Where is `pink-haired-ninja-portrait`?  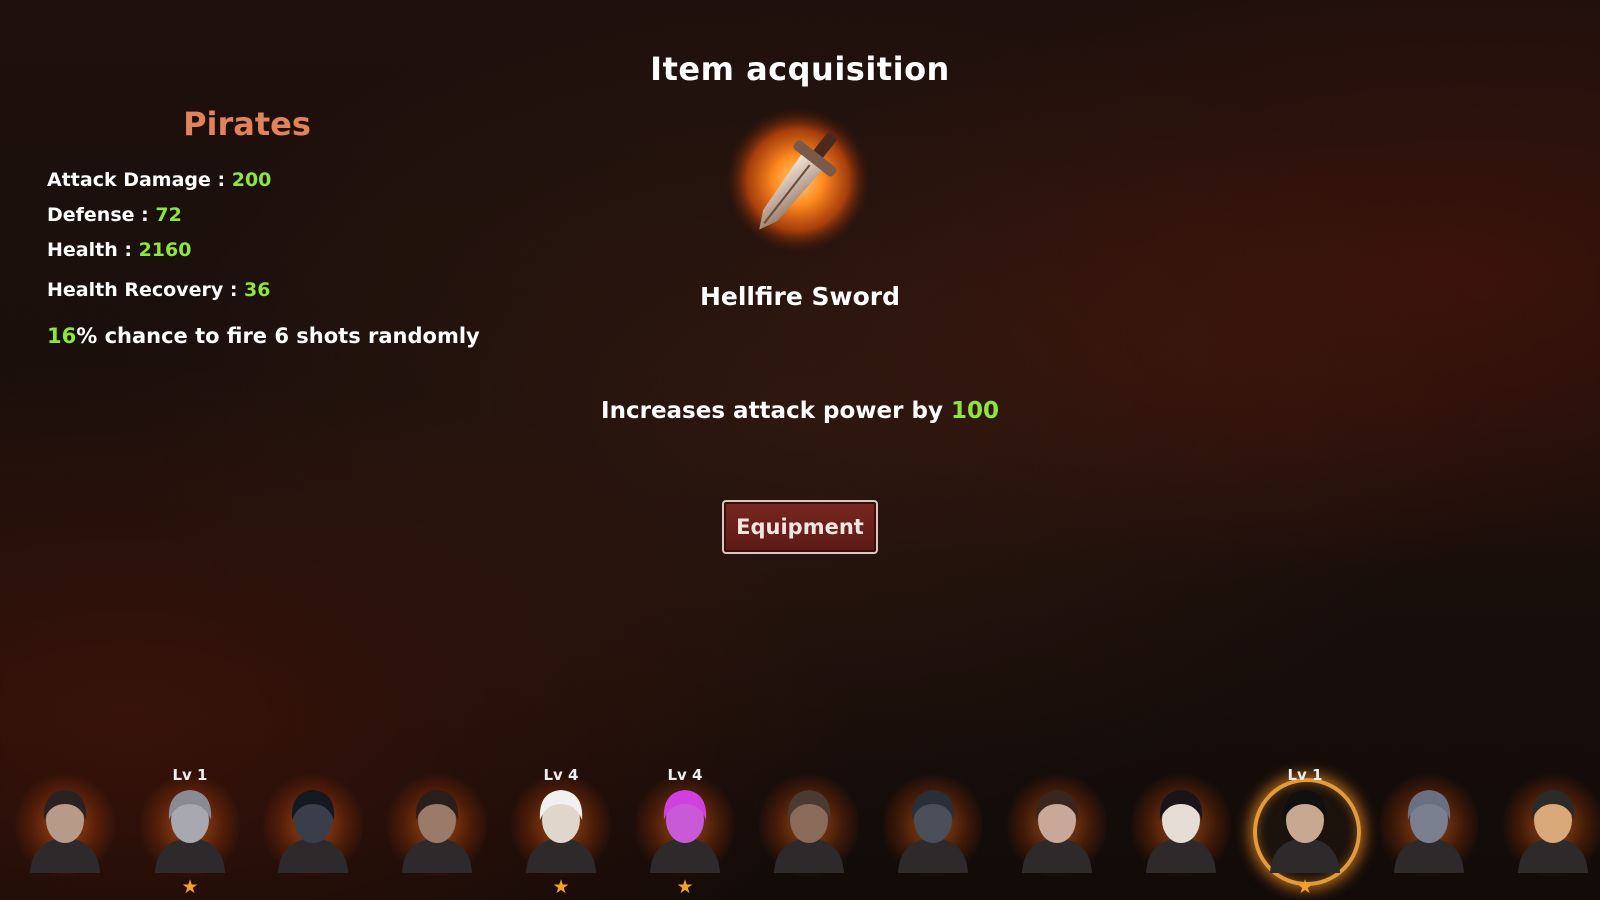 pink-haired-ninja-portrait is located at coordinates (685, 831).